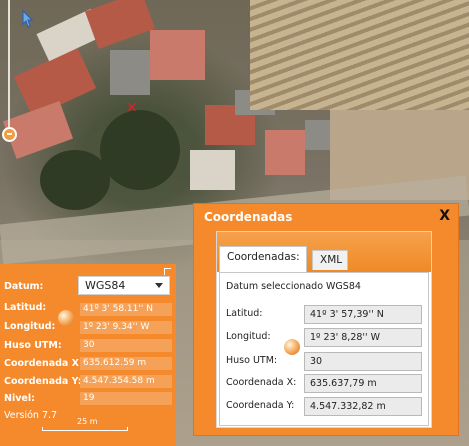  I want to click on chevron-down-icon, so click(159, 285).